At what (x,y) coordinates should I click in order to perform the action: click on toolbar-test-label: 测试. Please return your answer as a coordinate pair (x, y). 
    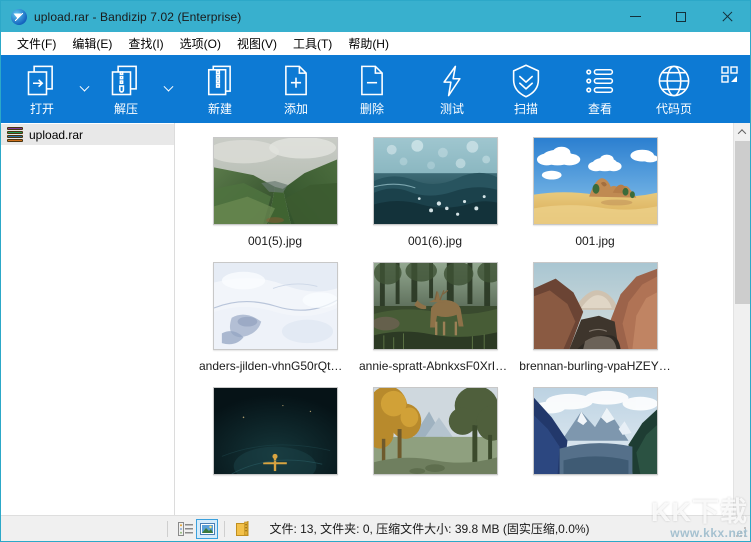
    Looking at the image, I should click on (451, 109).